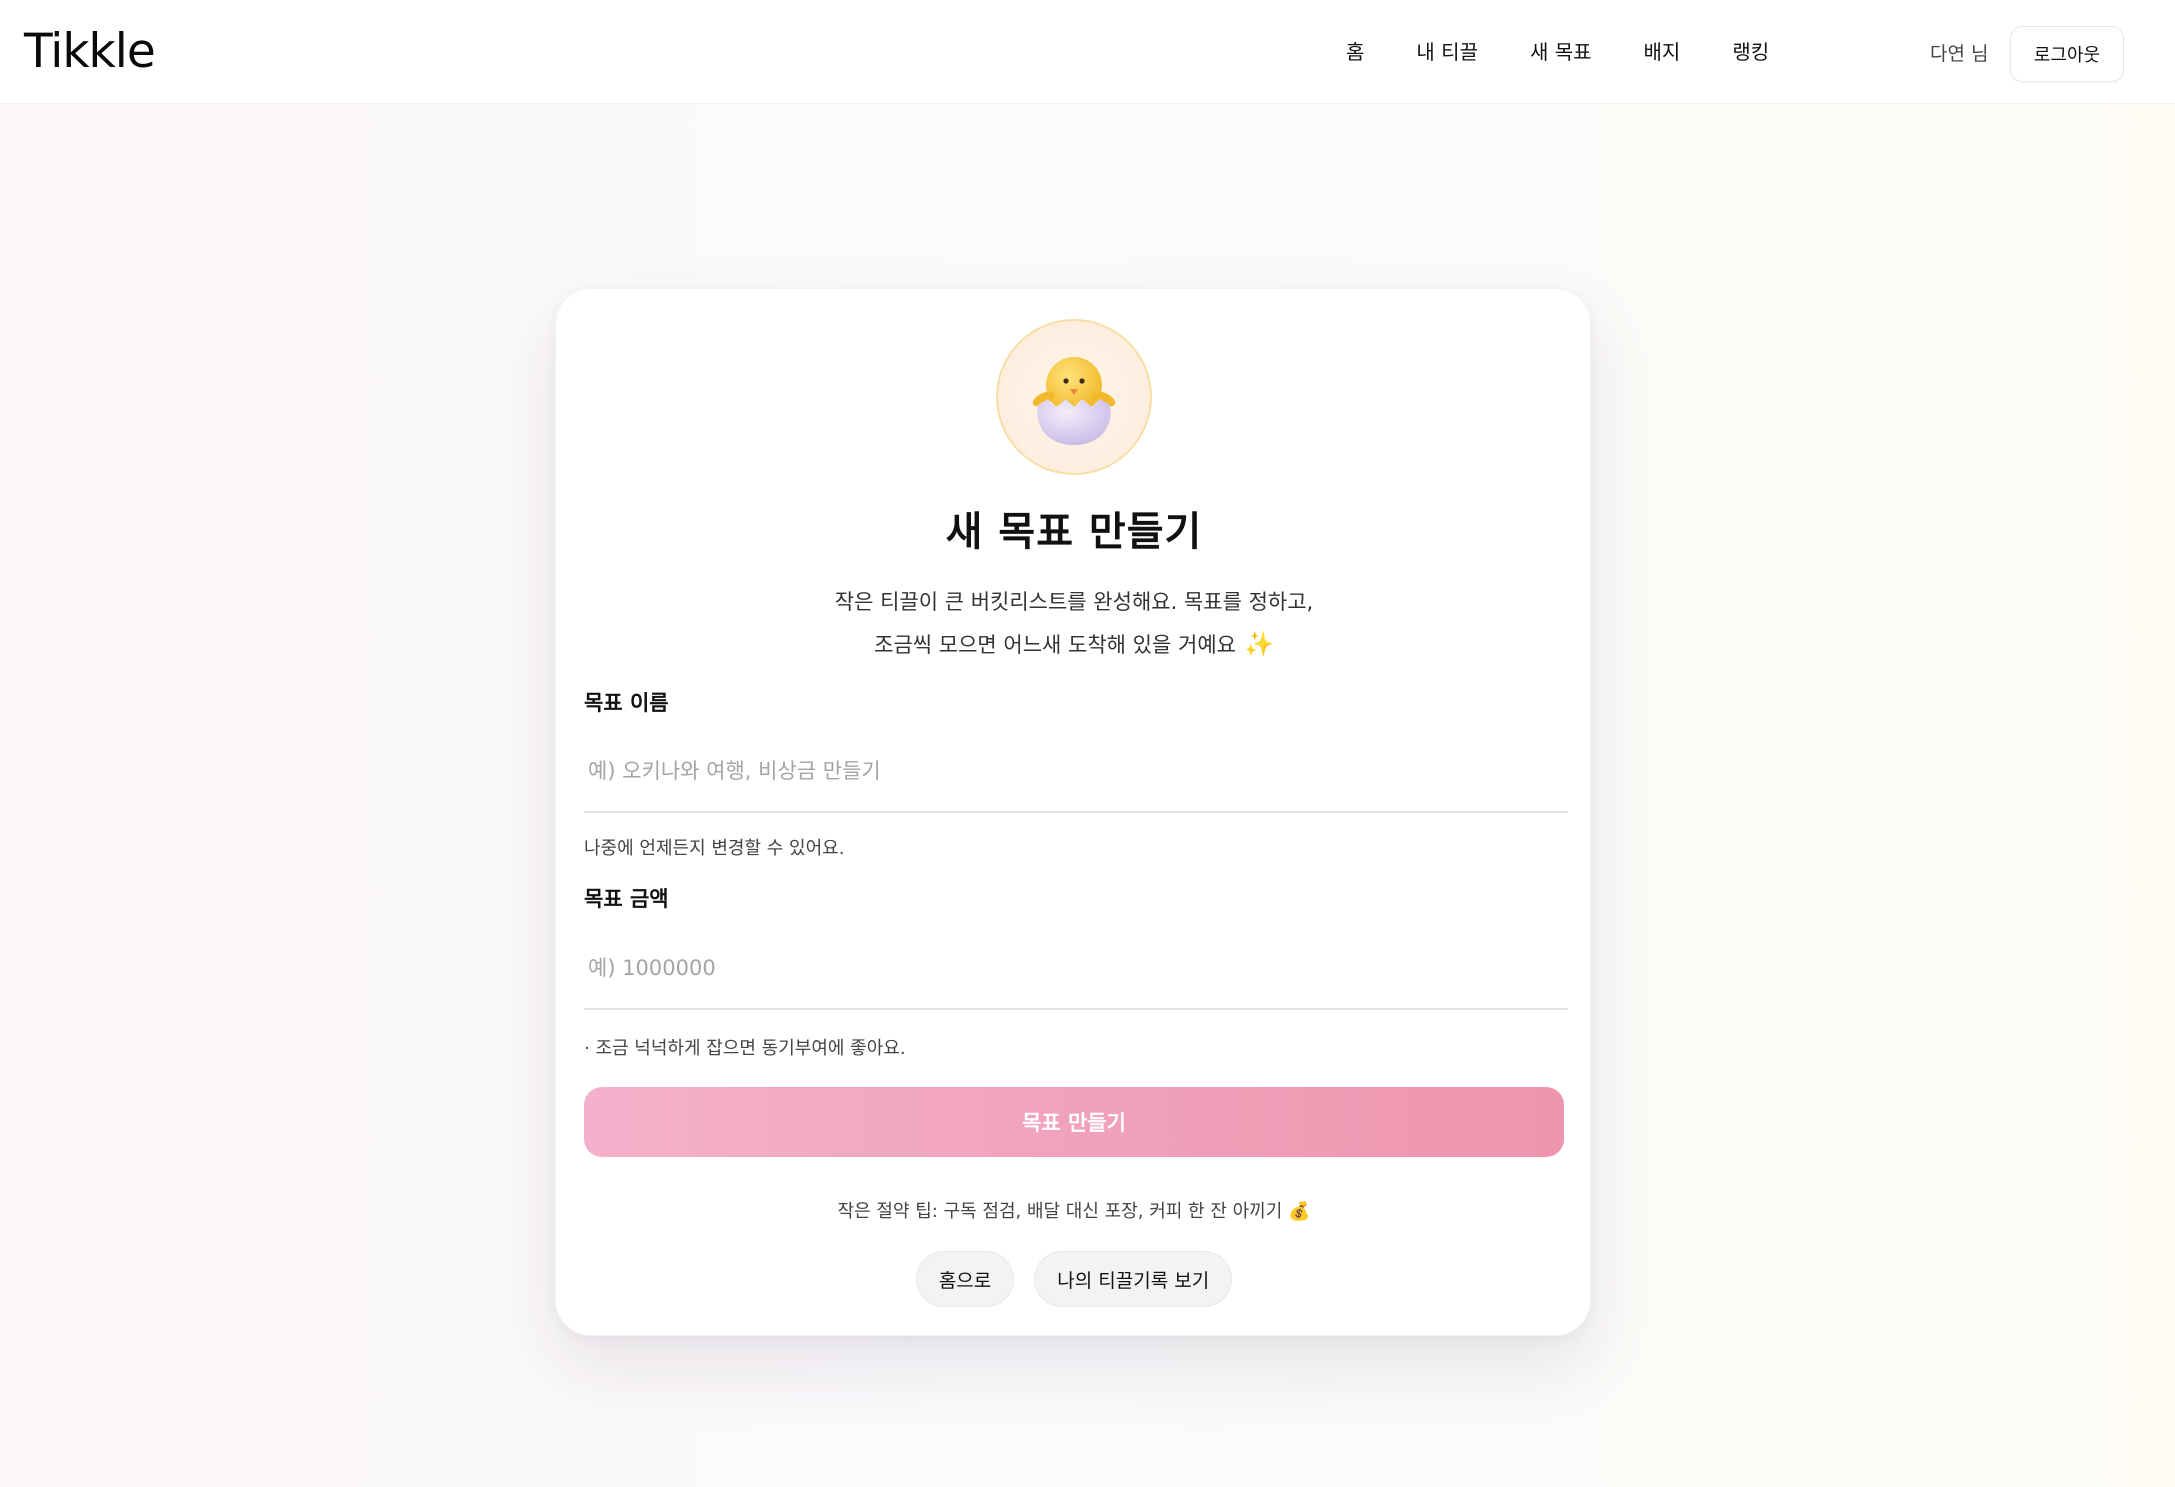  Describe the element at coordinates (1076, 772) in the screenshot. I see `goal-name-input` at that location.